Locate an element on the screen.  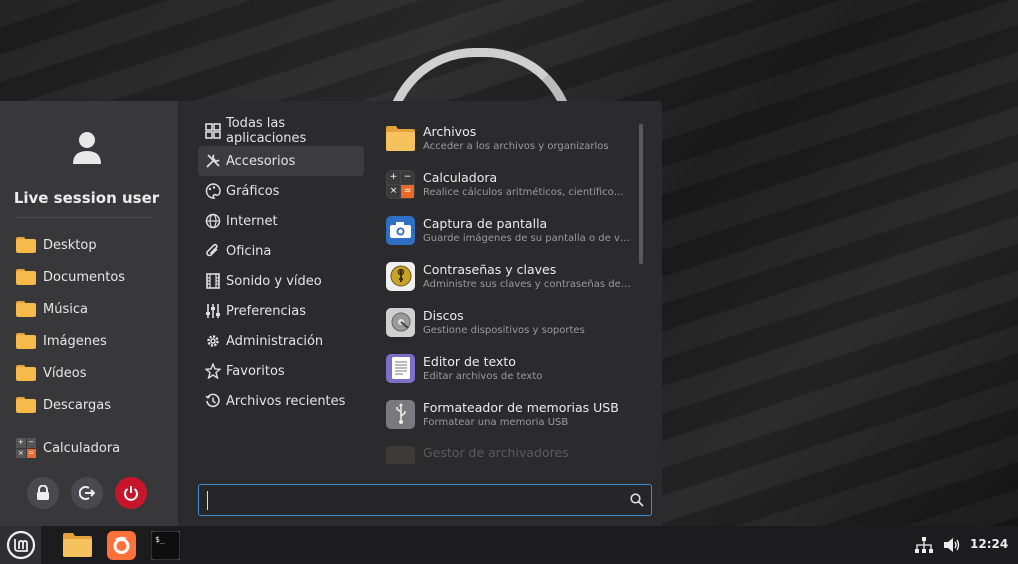
files-icon is located at coordinates (77, 545).